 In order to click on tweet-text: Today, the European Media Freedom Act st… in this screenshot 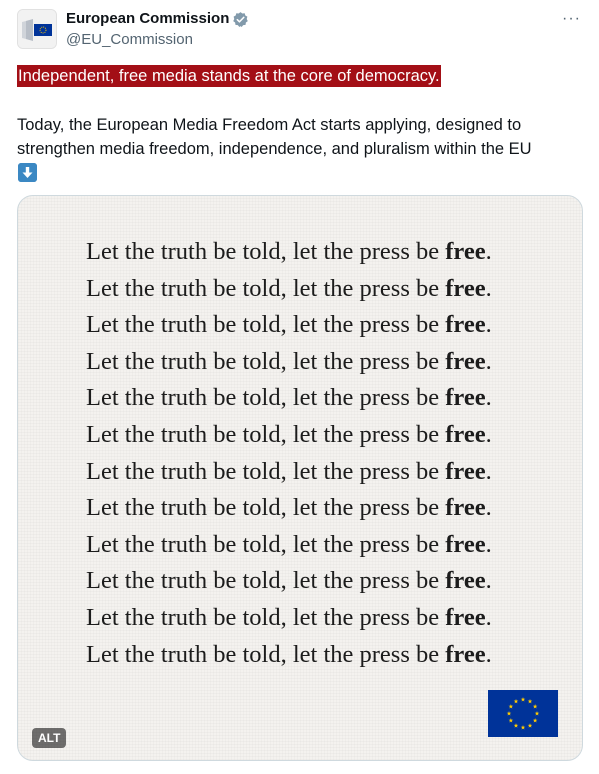, I will do `click(274, 137)`.